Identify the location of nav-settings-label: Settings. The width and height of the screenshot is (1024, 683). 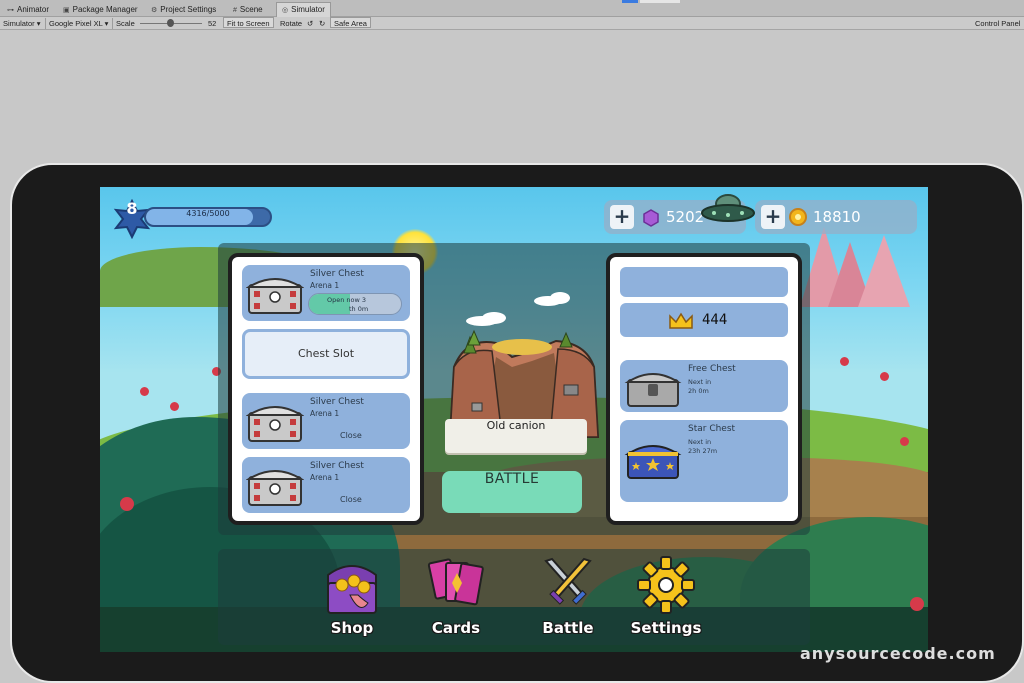
(666, 628).